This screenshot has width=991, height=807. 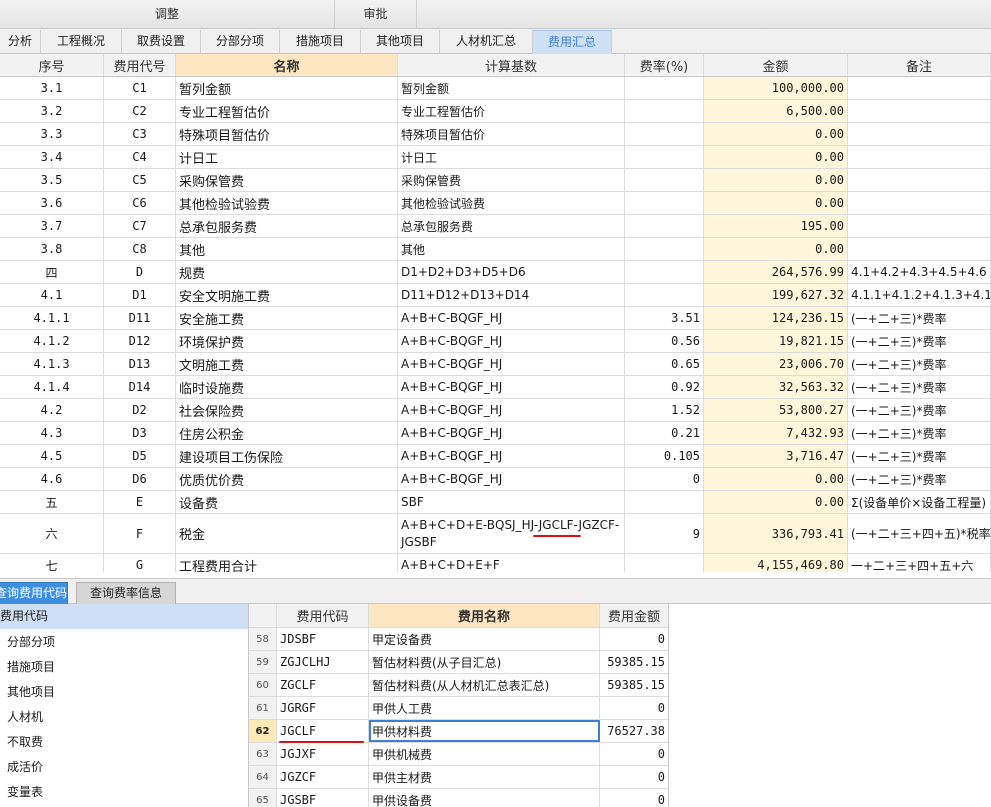 What do you see at coordinates (776, 65) in the screenshot?
I see `header-amount: 金额` at bounding box center [776, 65].